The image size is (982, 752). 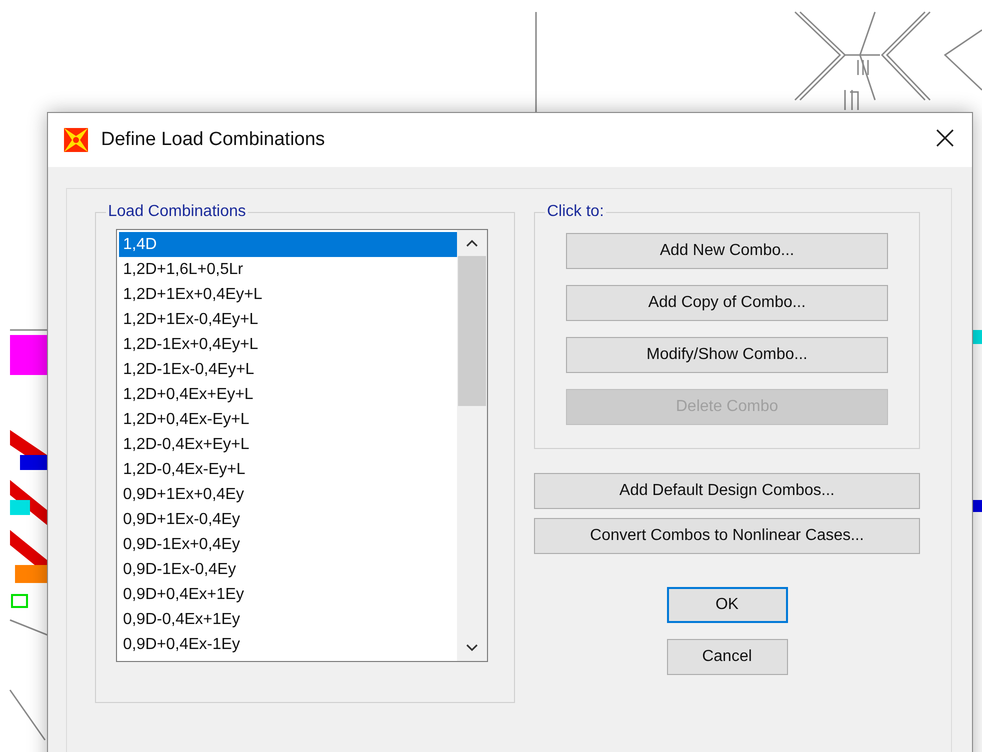 I want to click on group-label: Load Combinations, so click(x=177, y=212).